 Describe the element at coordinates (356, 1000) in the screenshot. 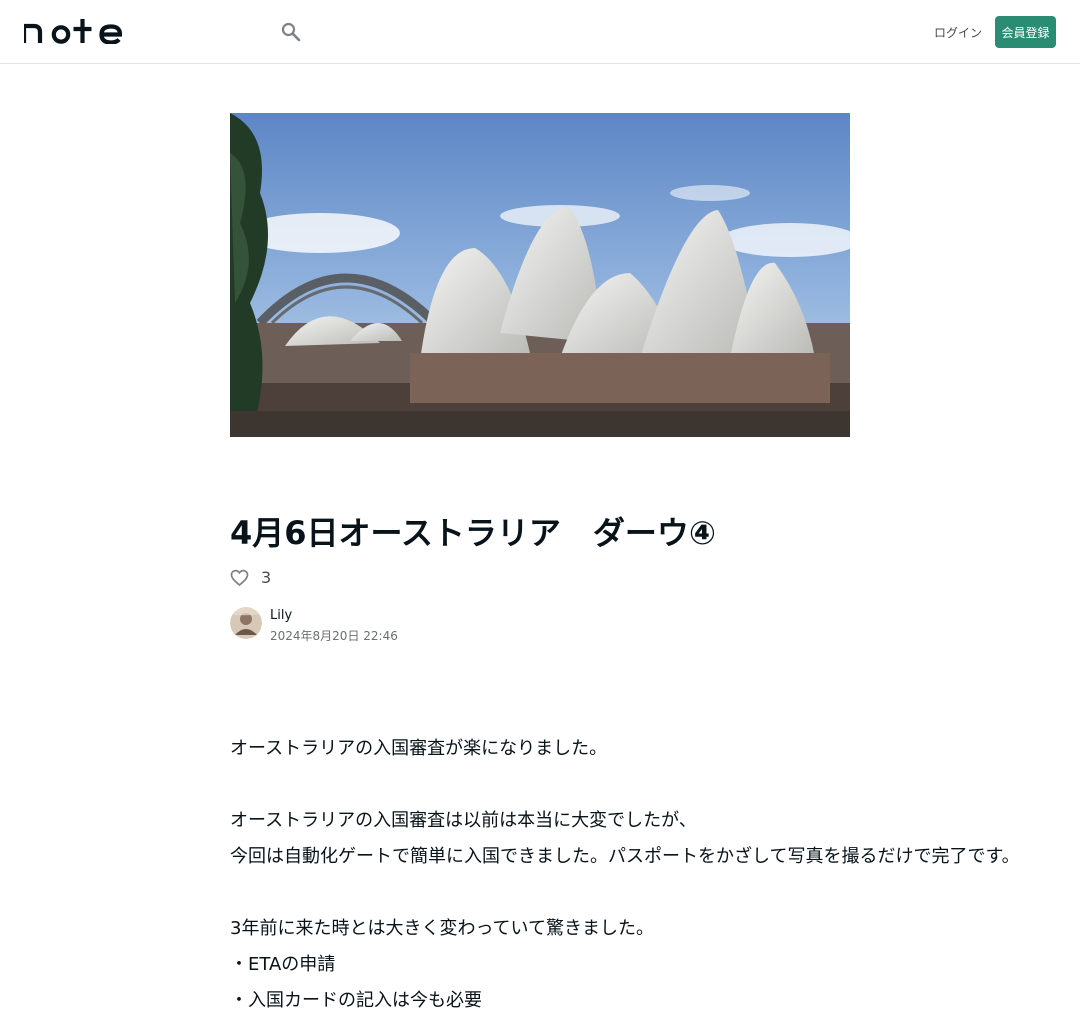

I see `body-line: ・入国カードの記入は今も必要` at that location.